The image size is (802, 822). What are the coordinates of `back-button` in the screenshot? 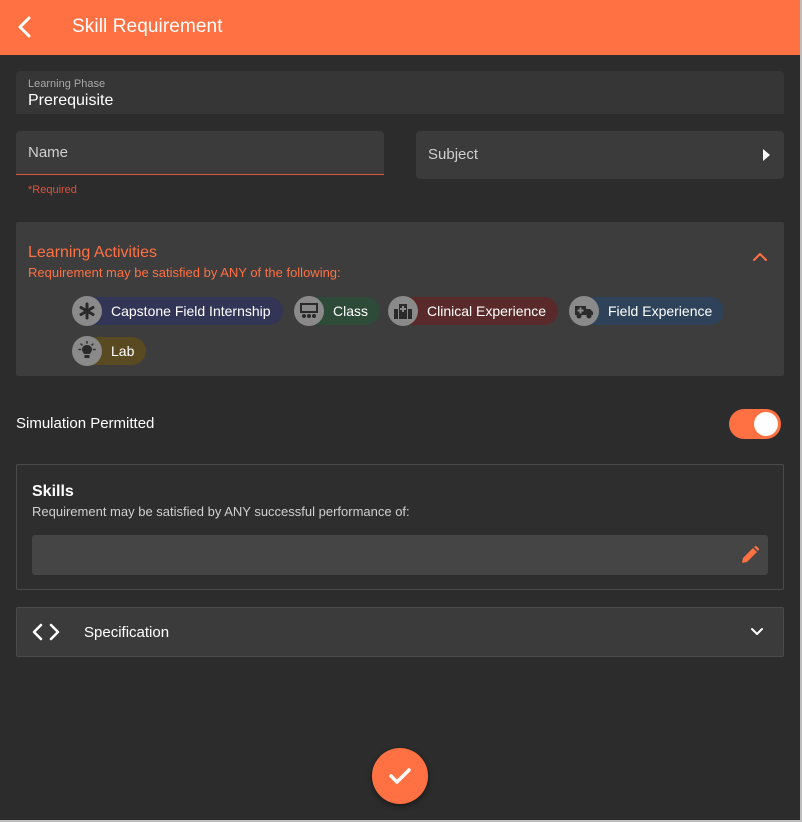 It's located at (25, 27).